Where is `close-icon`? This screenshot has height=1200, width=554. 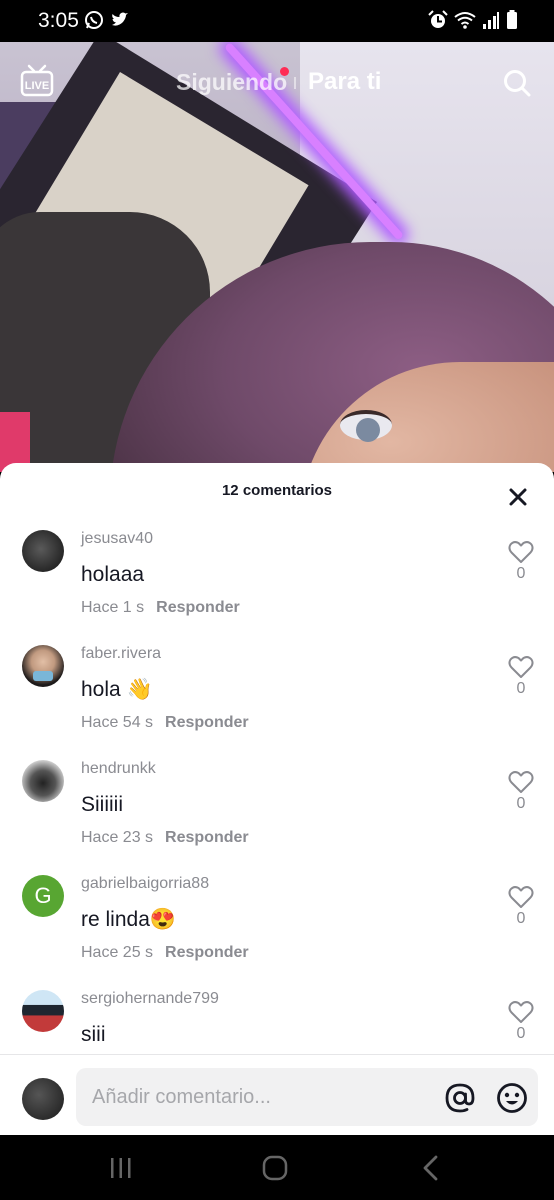 close-icon is located at coordinates (518, 497).